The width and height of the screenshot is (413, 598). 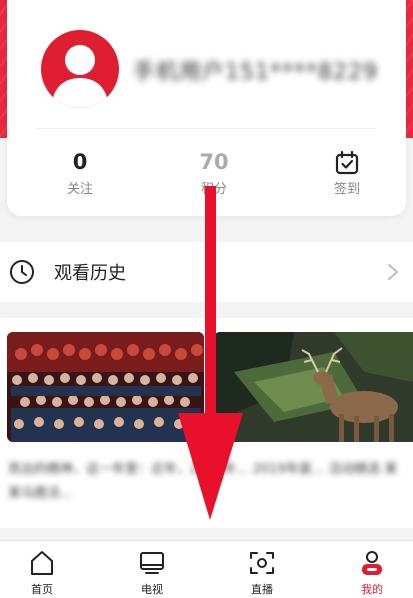 I want to click on follow-label: 关注, so click(x=79, y=189).